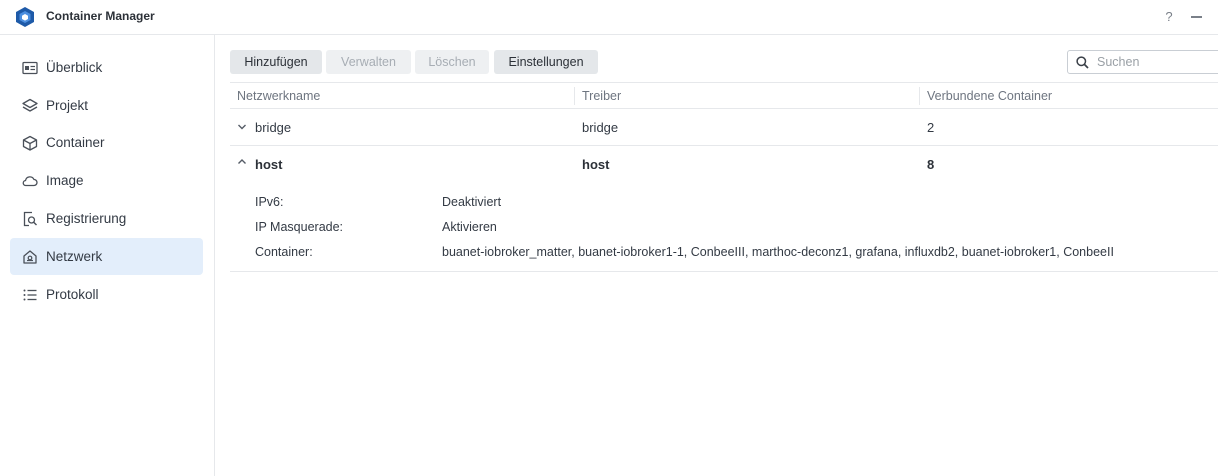 The image size is (1218, 476). I want to click on sidebar-item-label: Projekt, so click(67, 105).